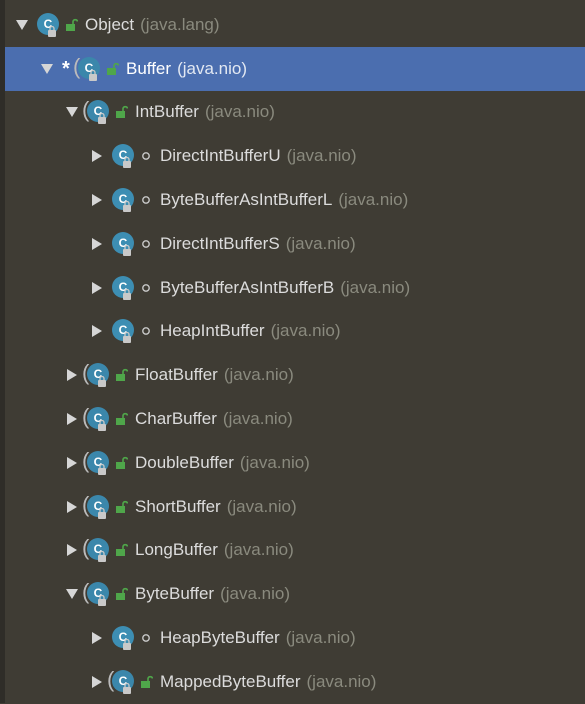 This screenshot has height=704, width=585. What do you see at coordinates (246, 200) in the screenshot?
I see `class-name: ByteBufferAsIntBufferL` at bounding box center [246, 200].